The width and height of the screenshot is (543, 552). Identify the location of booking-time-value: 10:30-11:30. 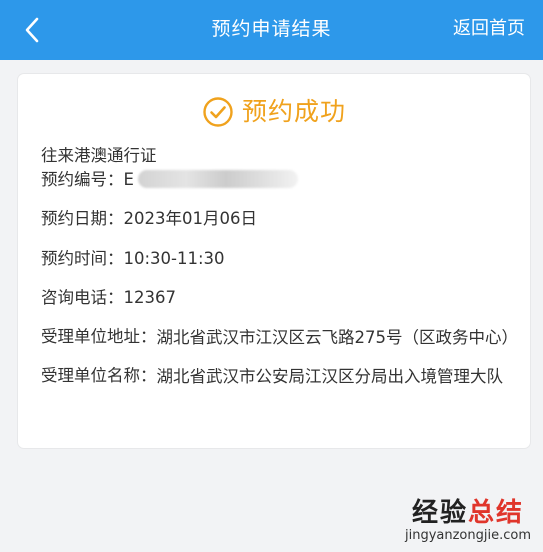
(174, 258).